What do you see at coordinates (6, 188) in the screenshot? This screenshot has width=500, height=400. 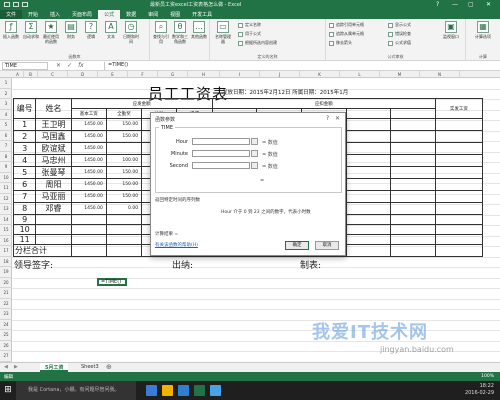 I see `row-header: 11` at bounding box center [6, 188].